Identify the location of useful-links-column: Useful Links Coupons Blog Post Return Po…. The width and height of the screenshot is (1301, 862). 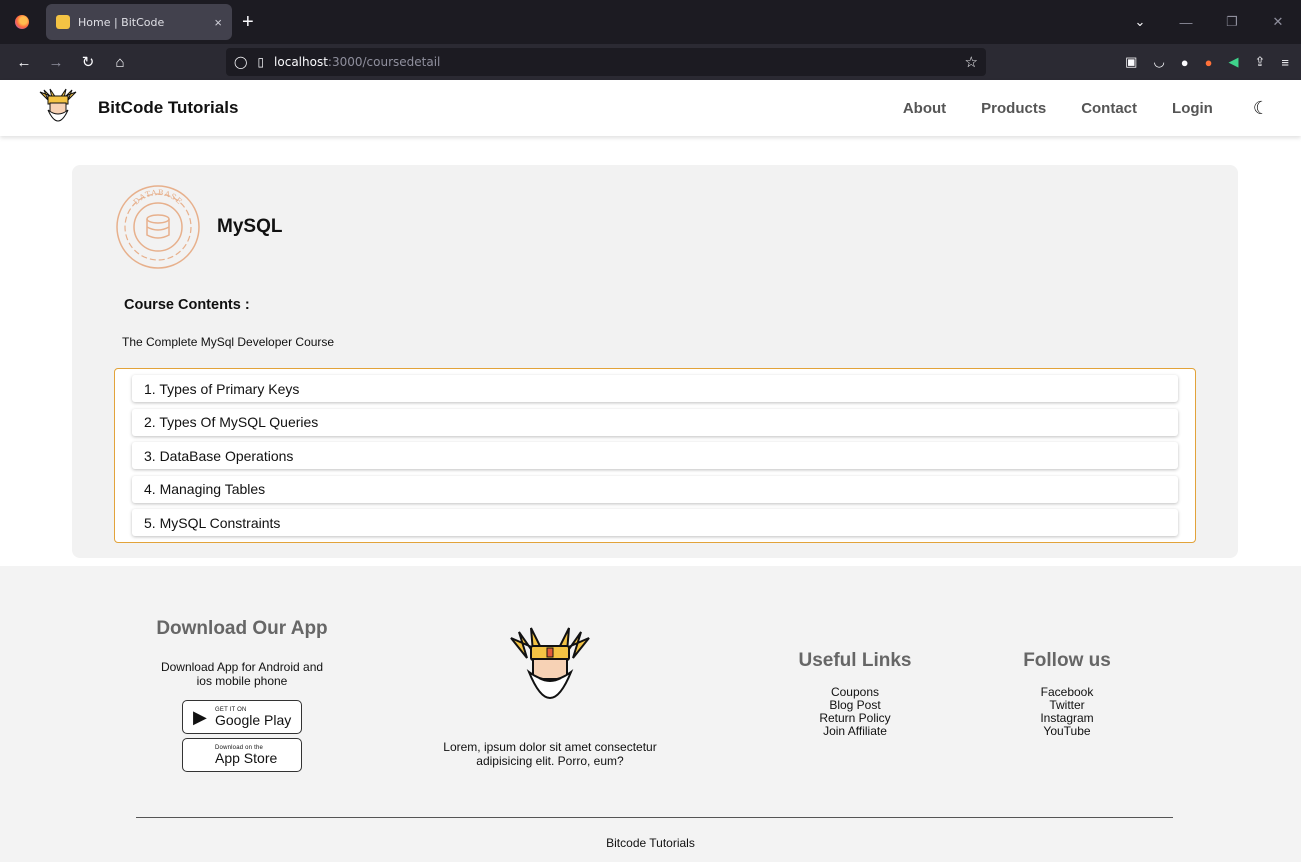
(855, 694).